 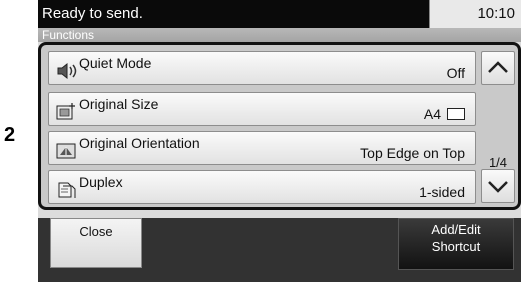 I want to click on shortcut-label-line1: Add/Edit, so click(x=456, y=229).